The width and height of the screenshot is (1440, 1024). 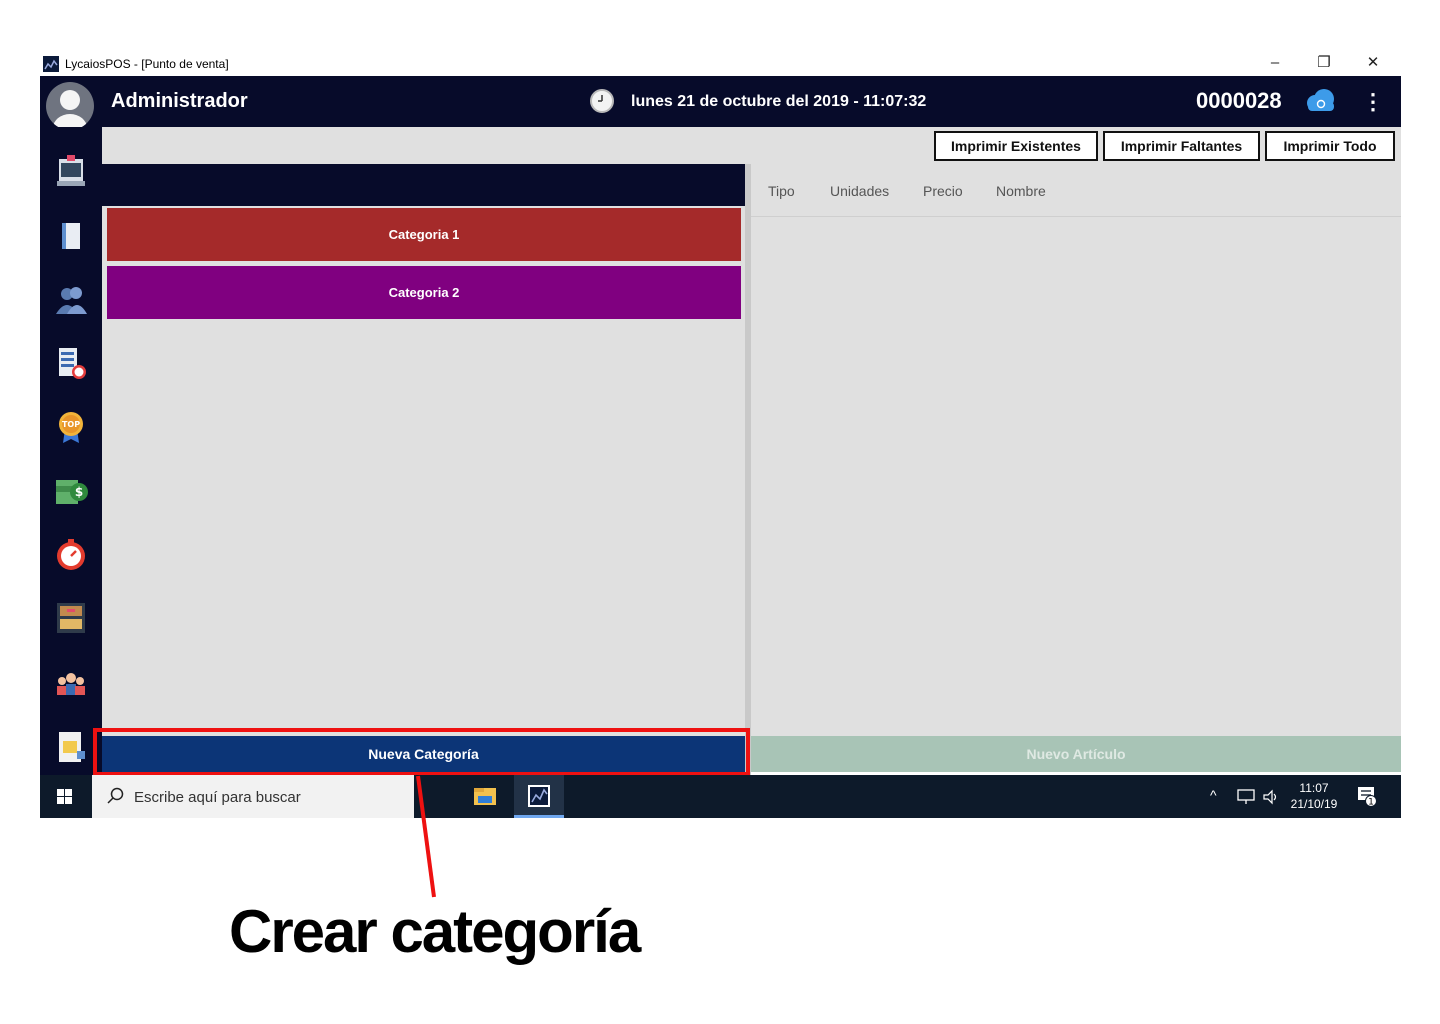 I want to click on annotation-caption: Crear categoría, so click(x=435, y=931).